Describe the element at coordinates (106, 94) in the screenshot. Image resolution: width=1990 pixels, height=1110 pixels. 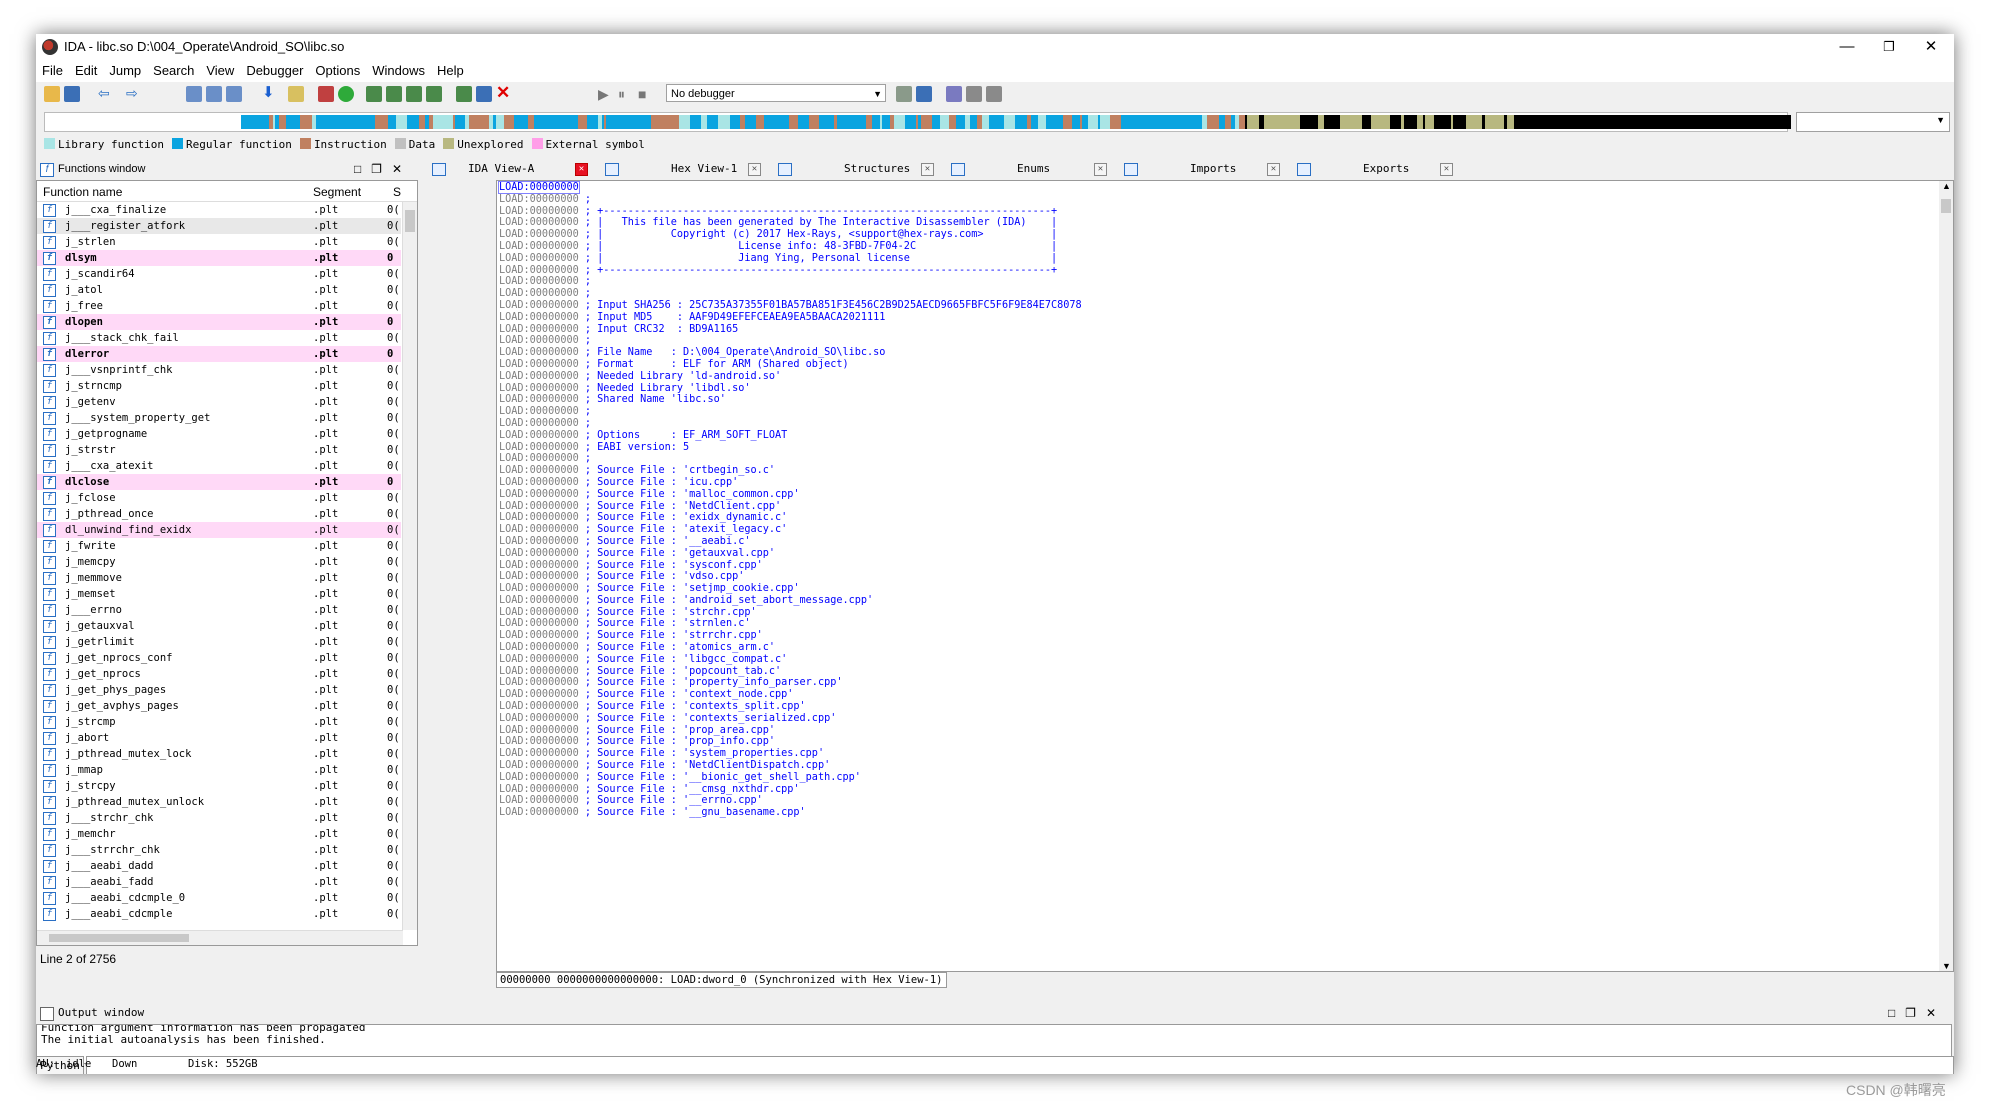
I see `back-arrow-icon: ⇦` at that location.